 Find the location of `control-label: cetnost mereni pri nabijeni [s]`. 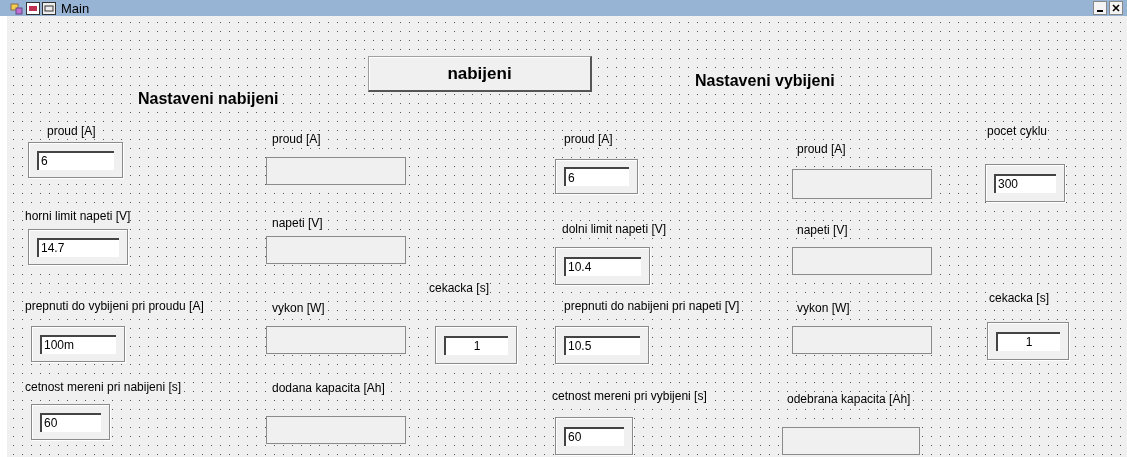

control-label: cetnost mereni pri nabijeni [s] is located at coordinates (103, 387).